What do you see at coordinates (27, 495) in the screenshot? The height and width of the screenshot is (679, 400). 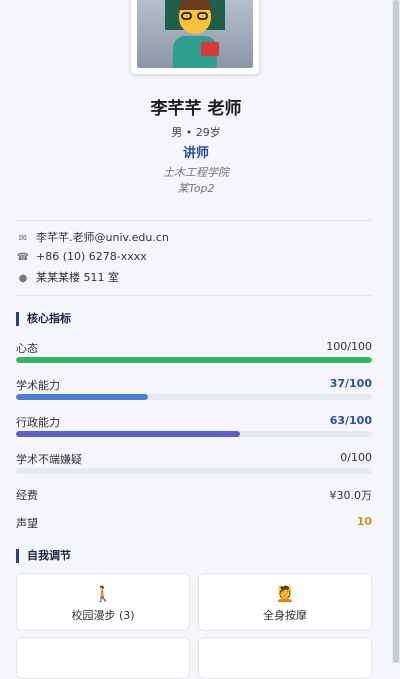 I see `funds-label: 经费` at bounding box center [27, 495].